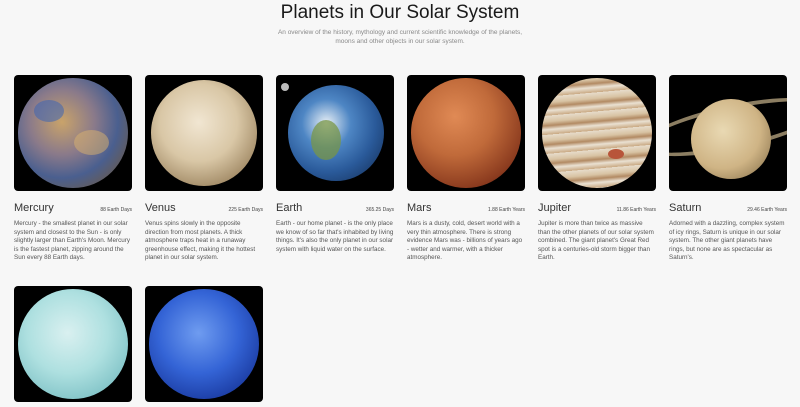  What do you see at coordinates (379, 210) in the screenshot?
I see `planet-orbit: 365.25 Days` at bounding box center [379, 210].